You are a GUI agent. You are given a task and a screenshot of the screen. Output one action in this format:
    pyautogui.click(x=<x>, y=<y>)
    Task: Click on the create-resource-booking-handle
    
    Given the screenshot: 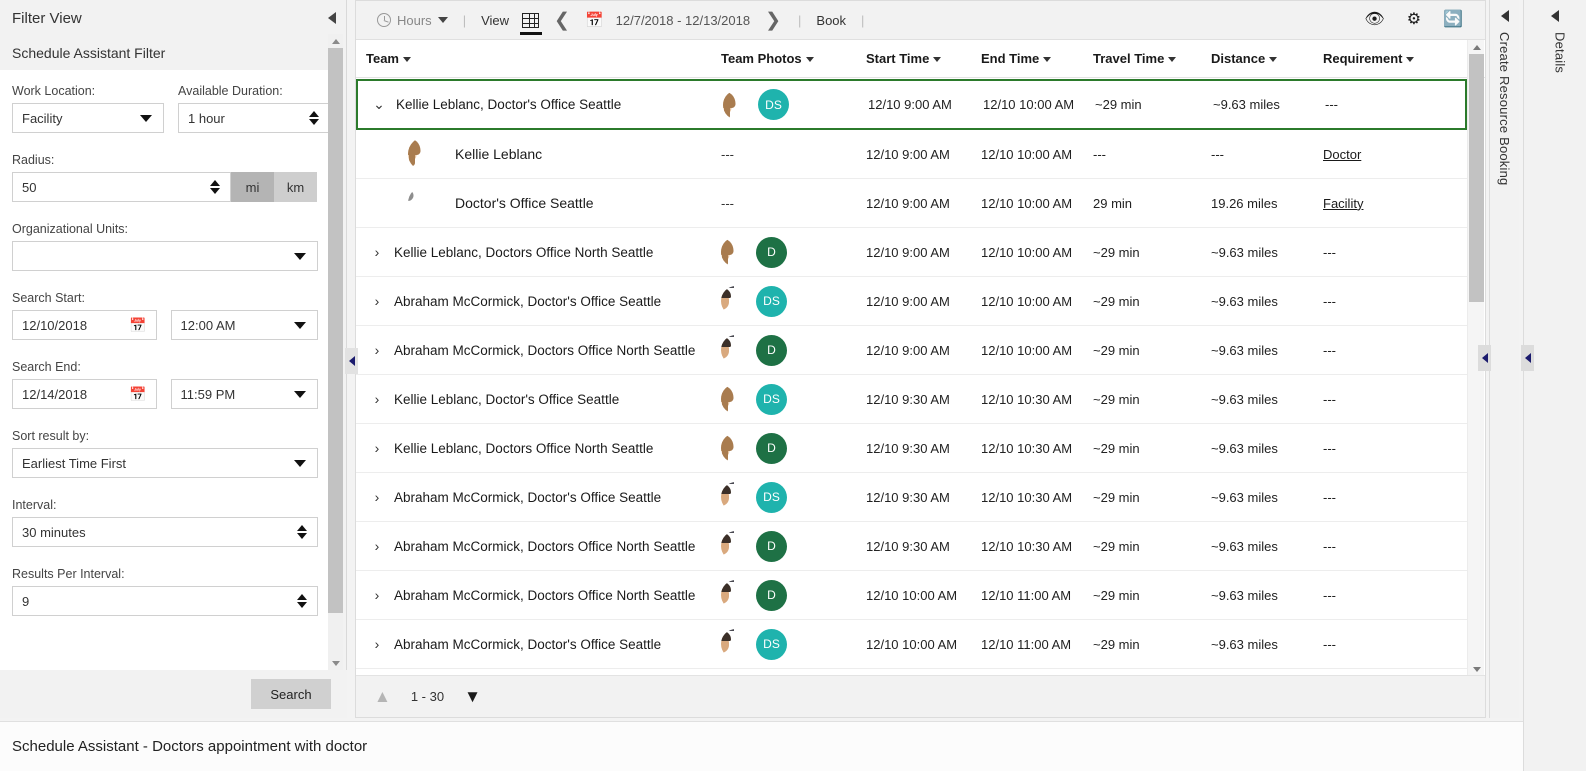 What is the action you would take?
    pyautogui.click(x=1484, y=358)
    